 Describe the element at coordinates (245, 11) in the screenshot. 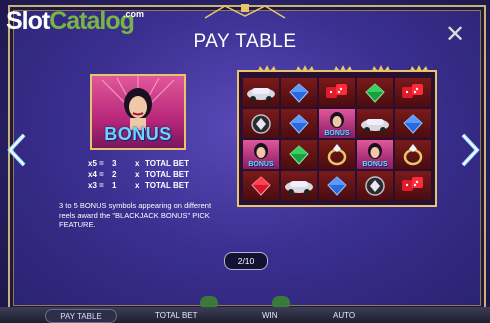

I see `art-deco-ornament` at that location.